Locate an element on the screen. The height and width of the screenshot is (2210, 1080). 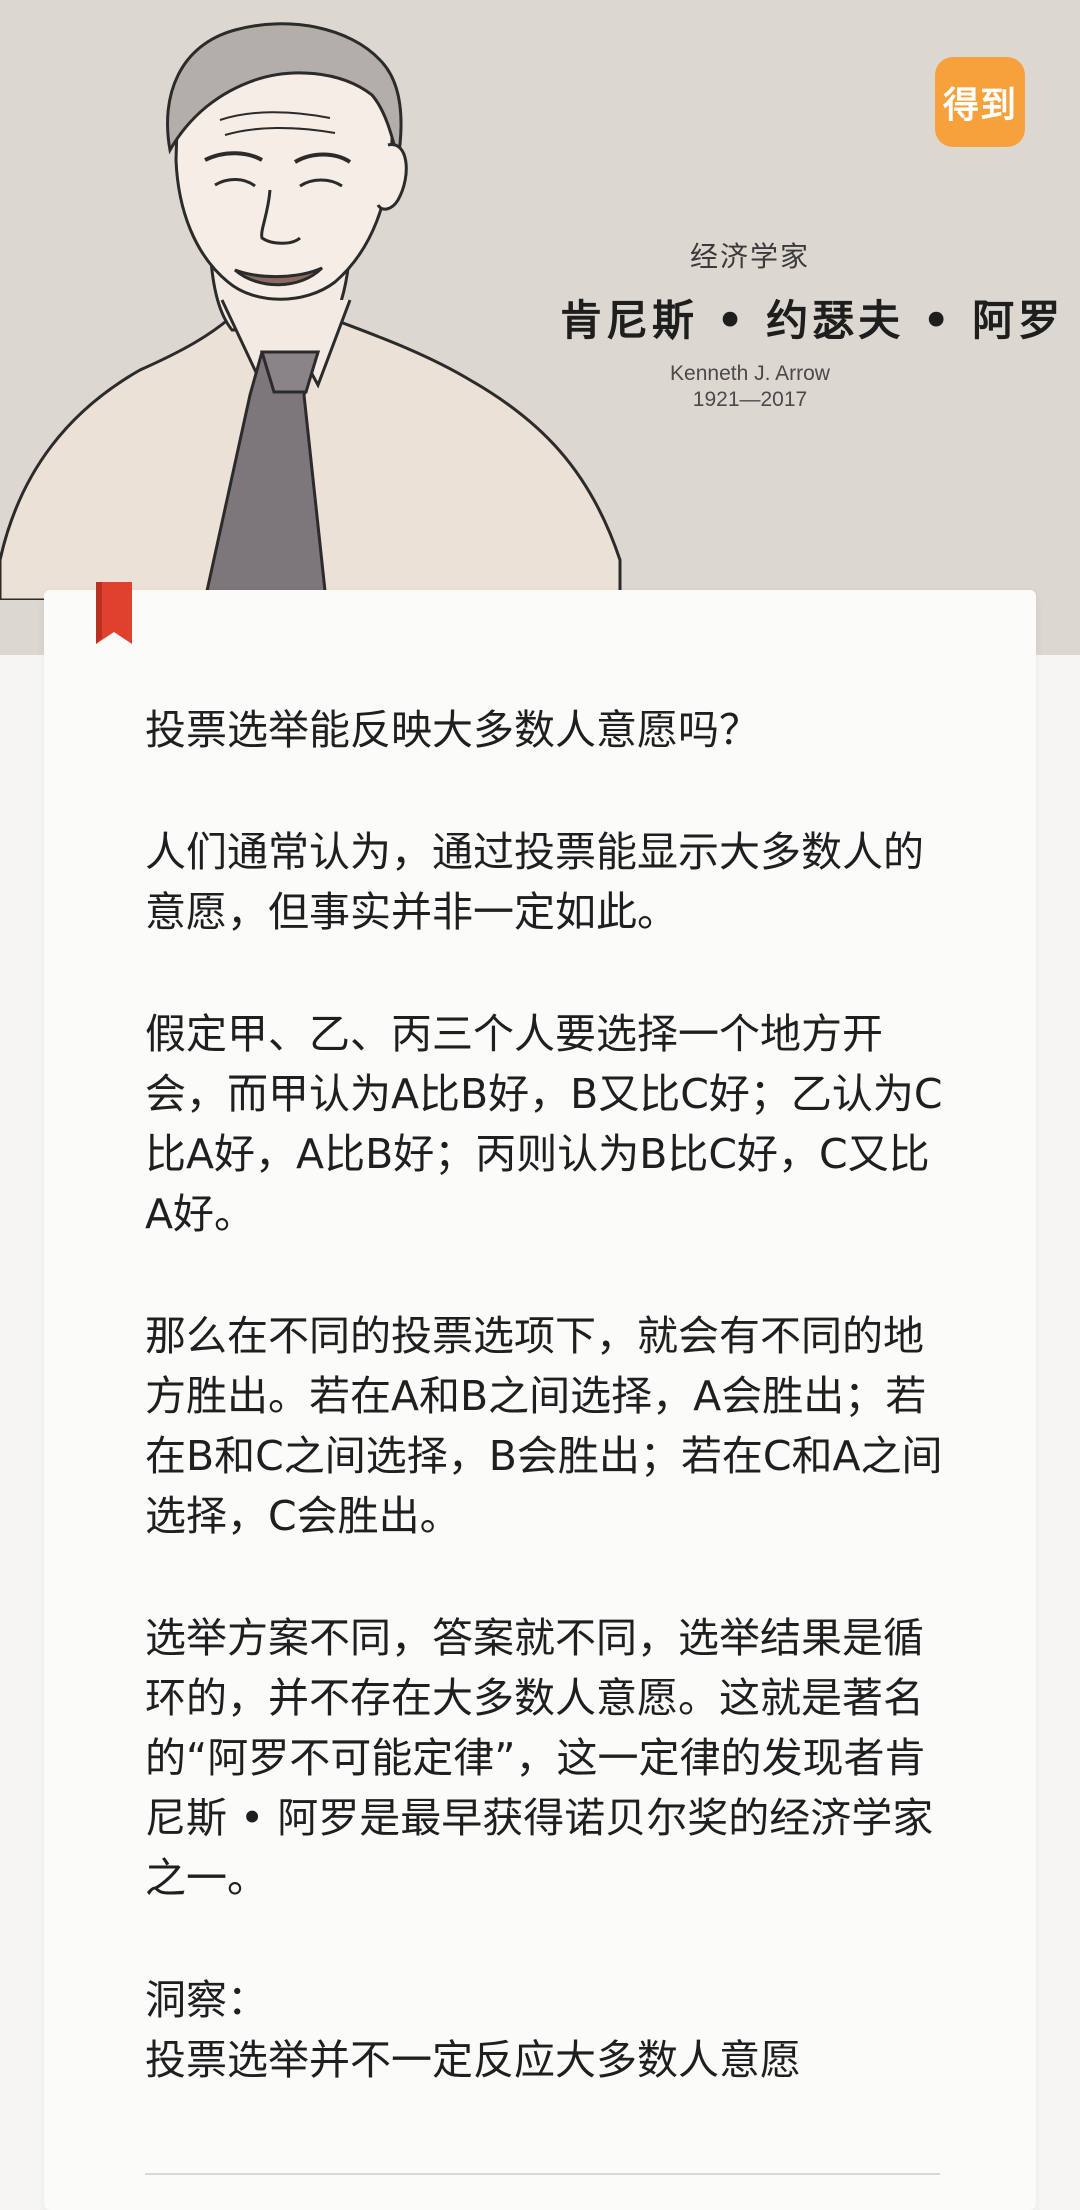
economist-name: 肯尼斯 • 约瑟夫 • 阿罗 is located at coordinates (812, 320).